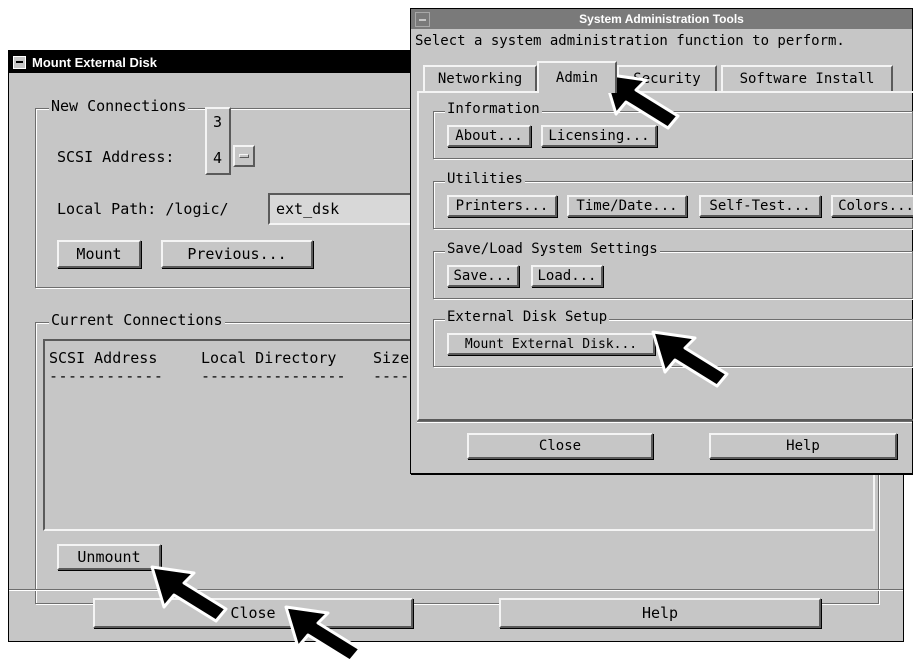  Describe the element at coordinates (485, 179) in the screenshot. I see `utilities-legend: Utilities` at that location.